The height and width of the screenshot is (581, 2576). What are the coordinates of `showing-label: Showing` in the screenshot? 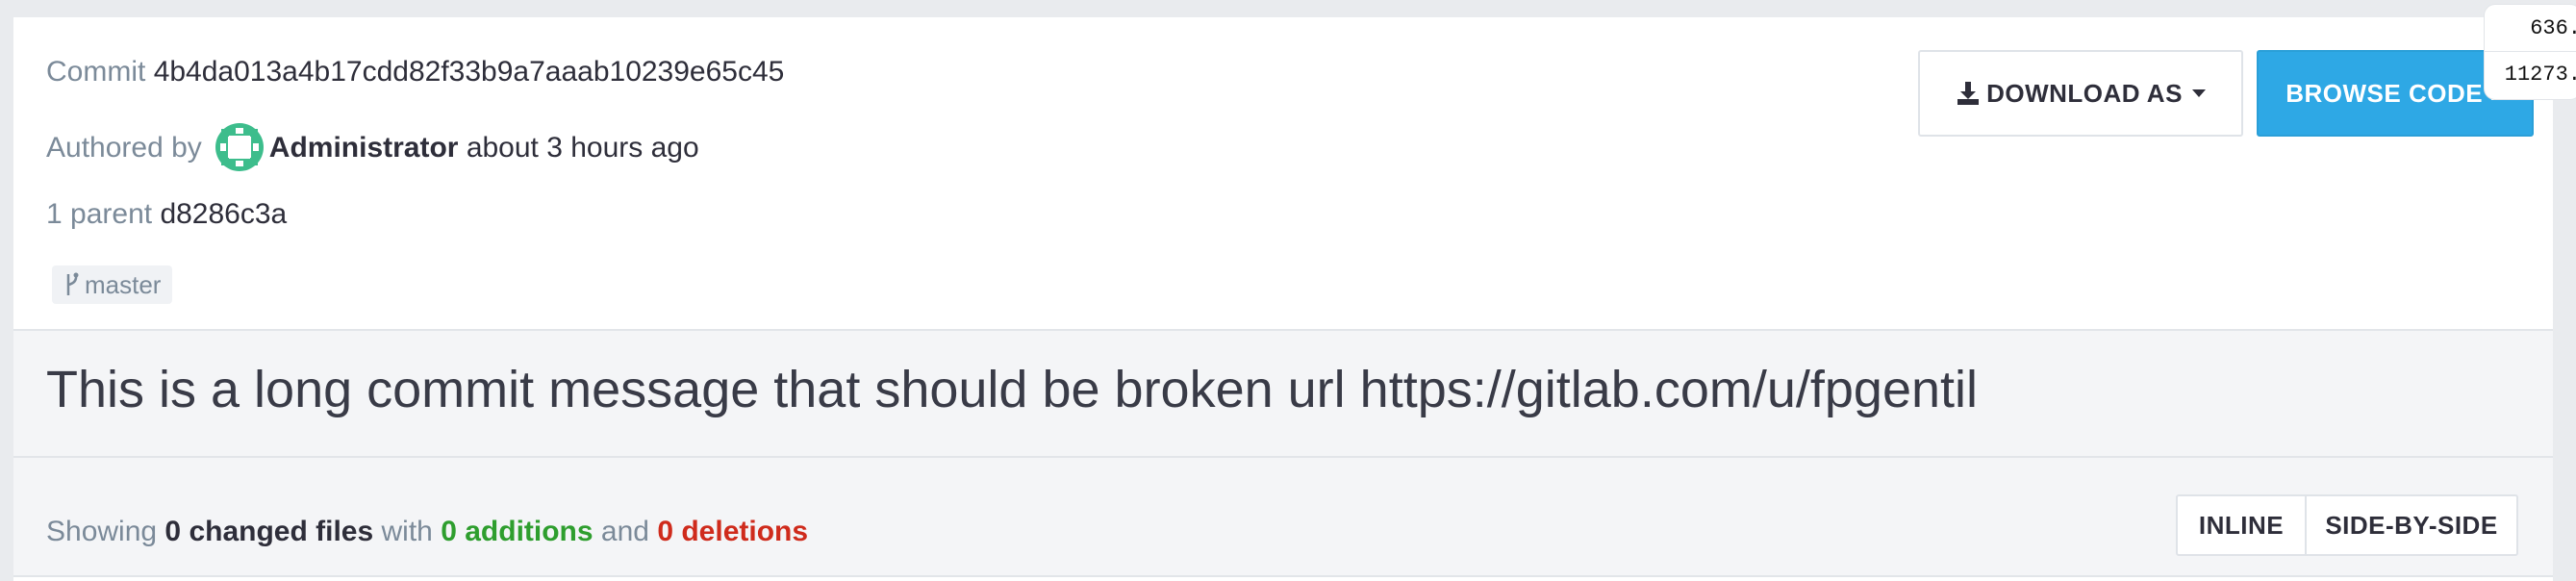 It's located at (102, 531).